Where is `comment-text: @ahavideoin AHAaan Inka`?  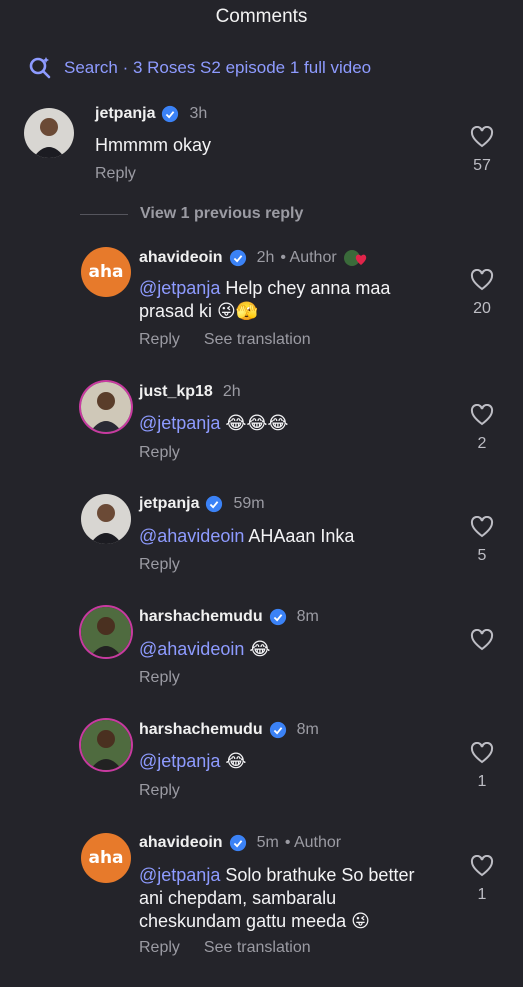
comment-text: @ahavideoin AHAaan Inka is located at coordinates (289, 536).